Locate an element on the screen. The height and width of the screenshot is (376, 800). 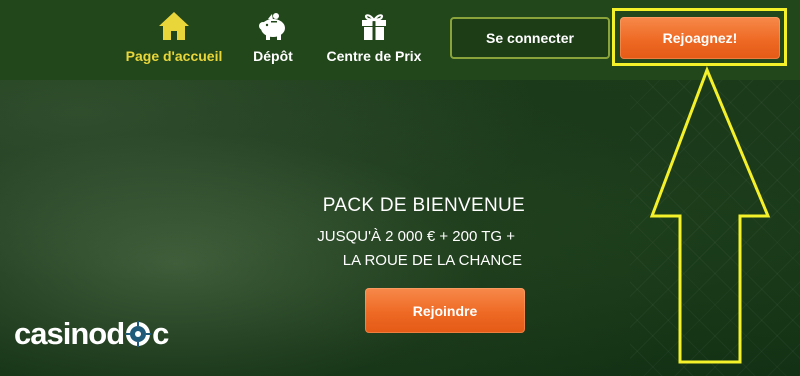
logo-text: casinod is located at coordinates (69, 333).